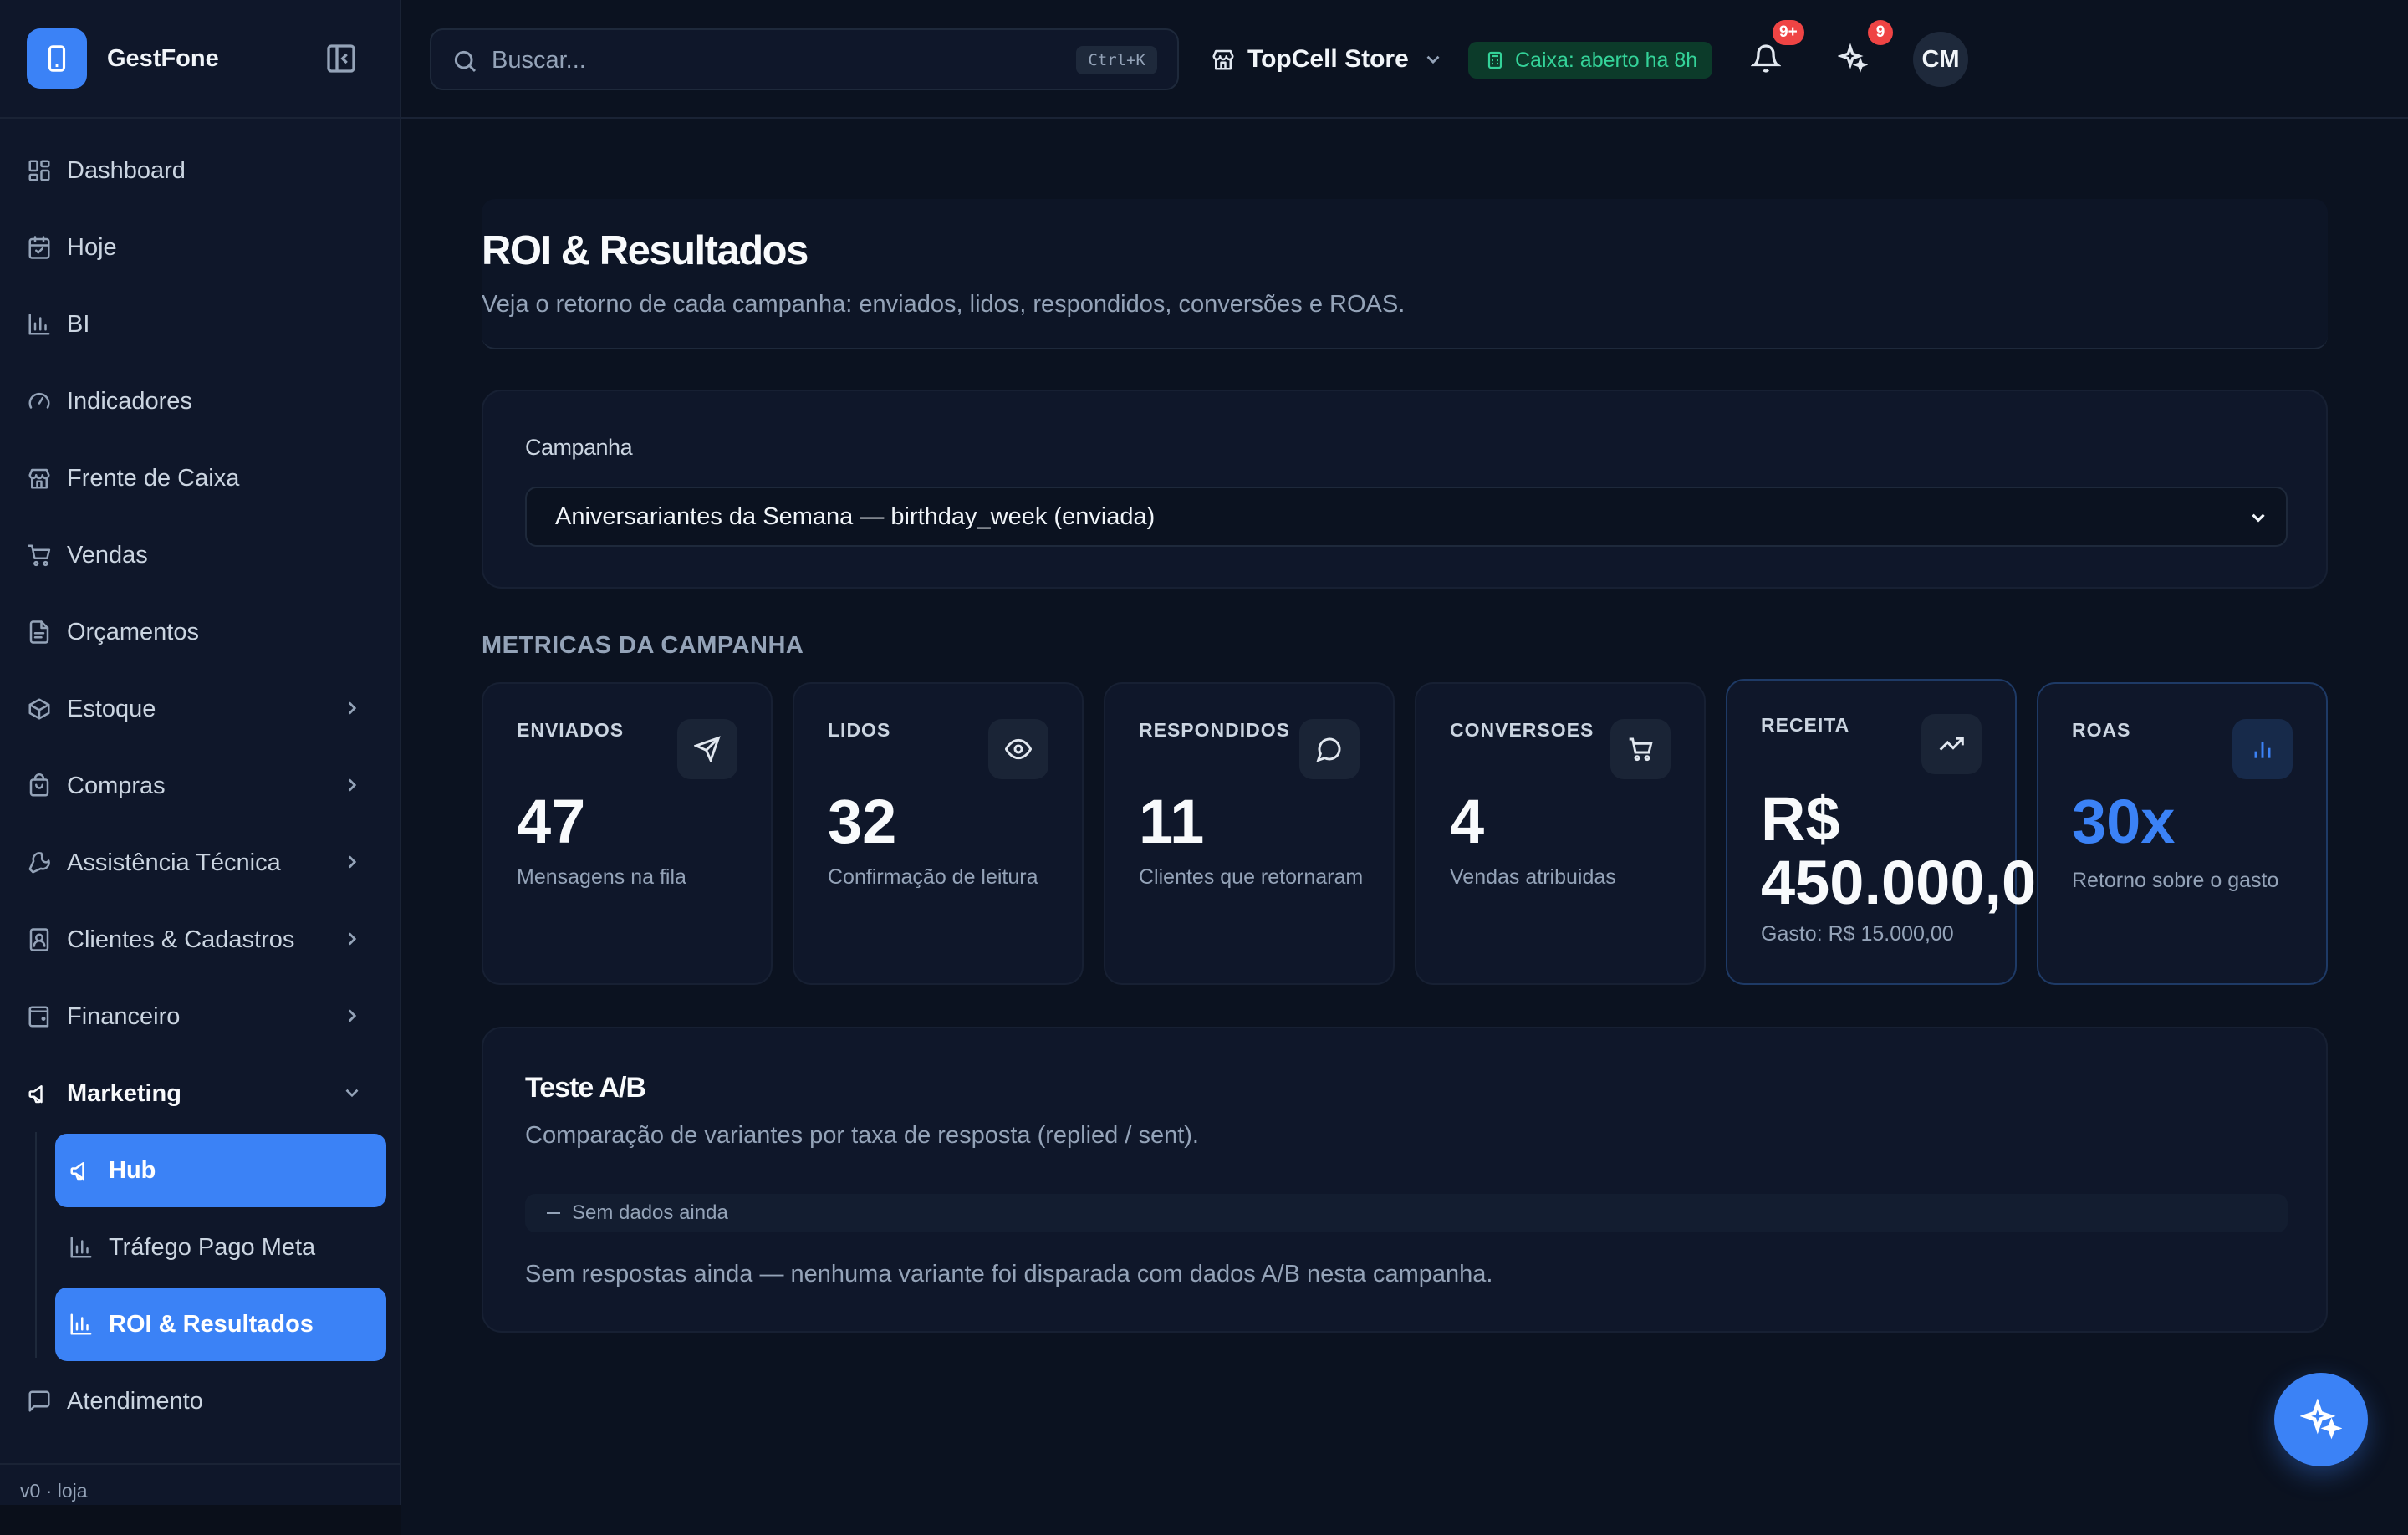 Image resolution: width=2408 pixels, height=1535 pixels. Describe the element at coordinates (201, 632) in the screenshot. I see `sidebar-item-orcamentos: Orçamentos` at that location.